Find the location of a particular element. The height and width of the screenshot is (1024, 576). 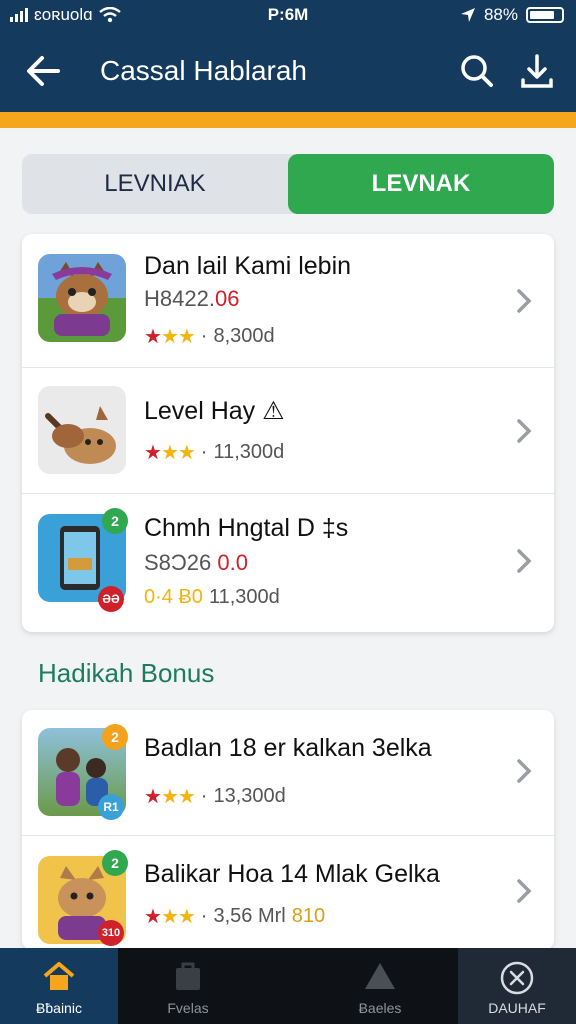

tab-bag: Fvelas is located at coordinates (188, 986).